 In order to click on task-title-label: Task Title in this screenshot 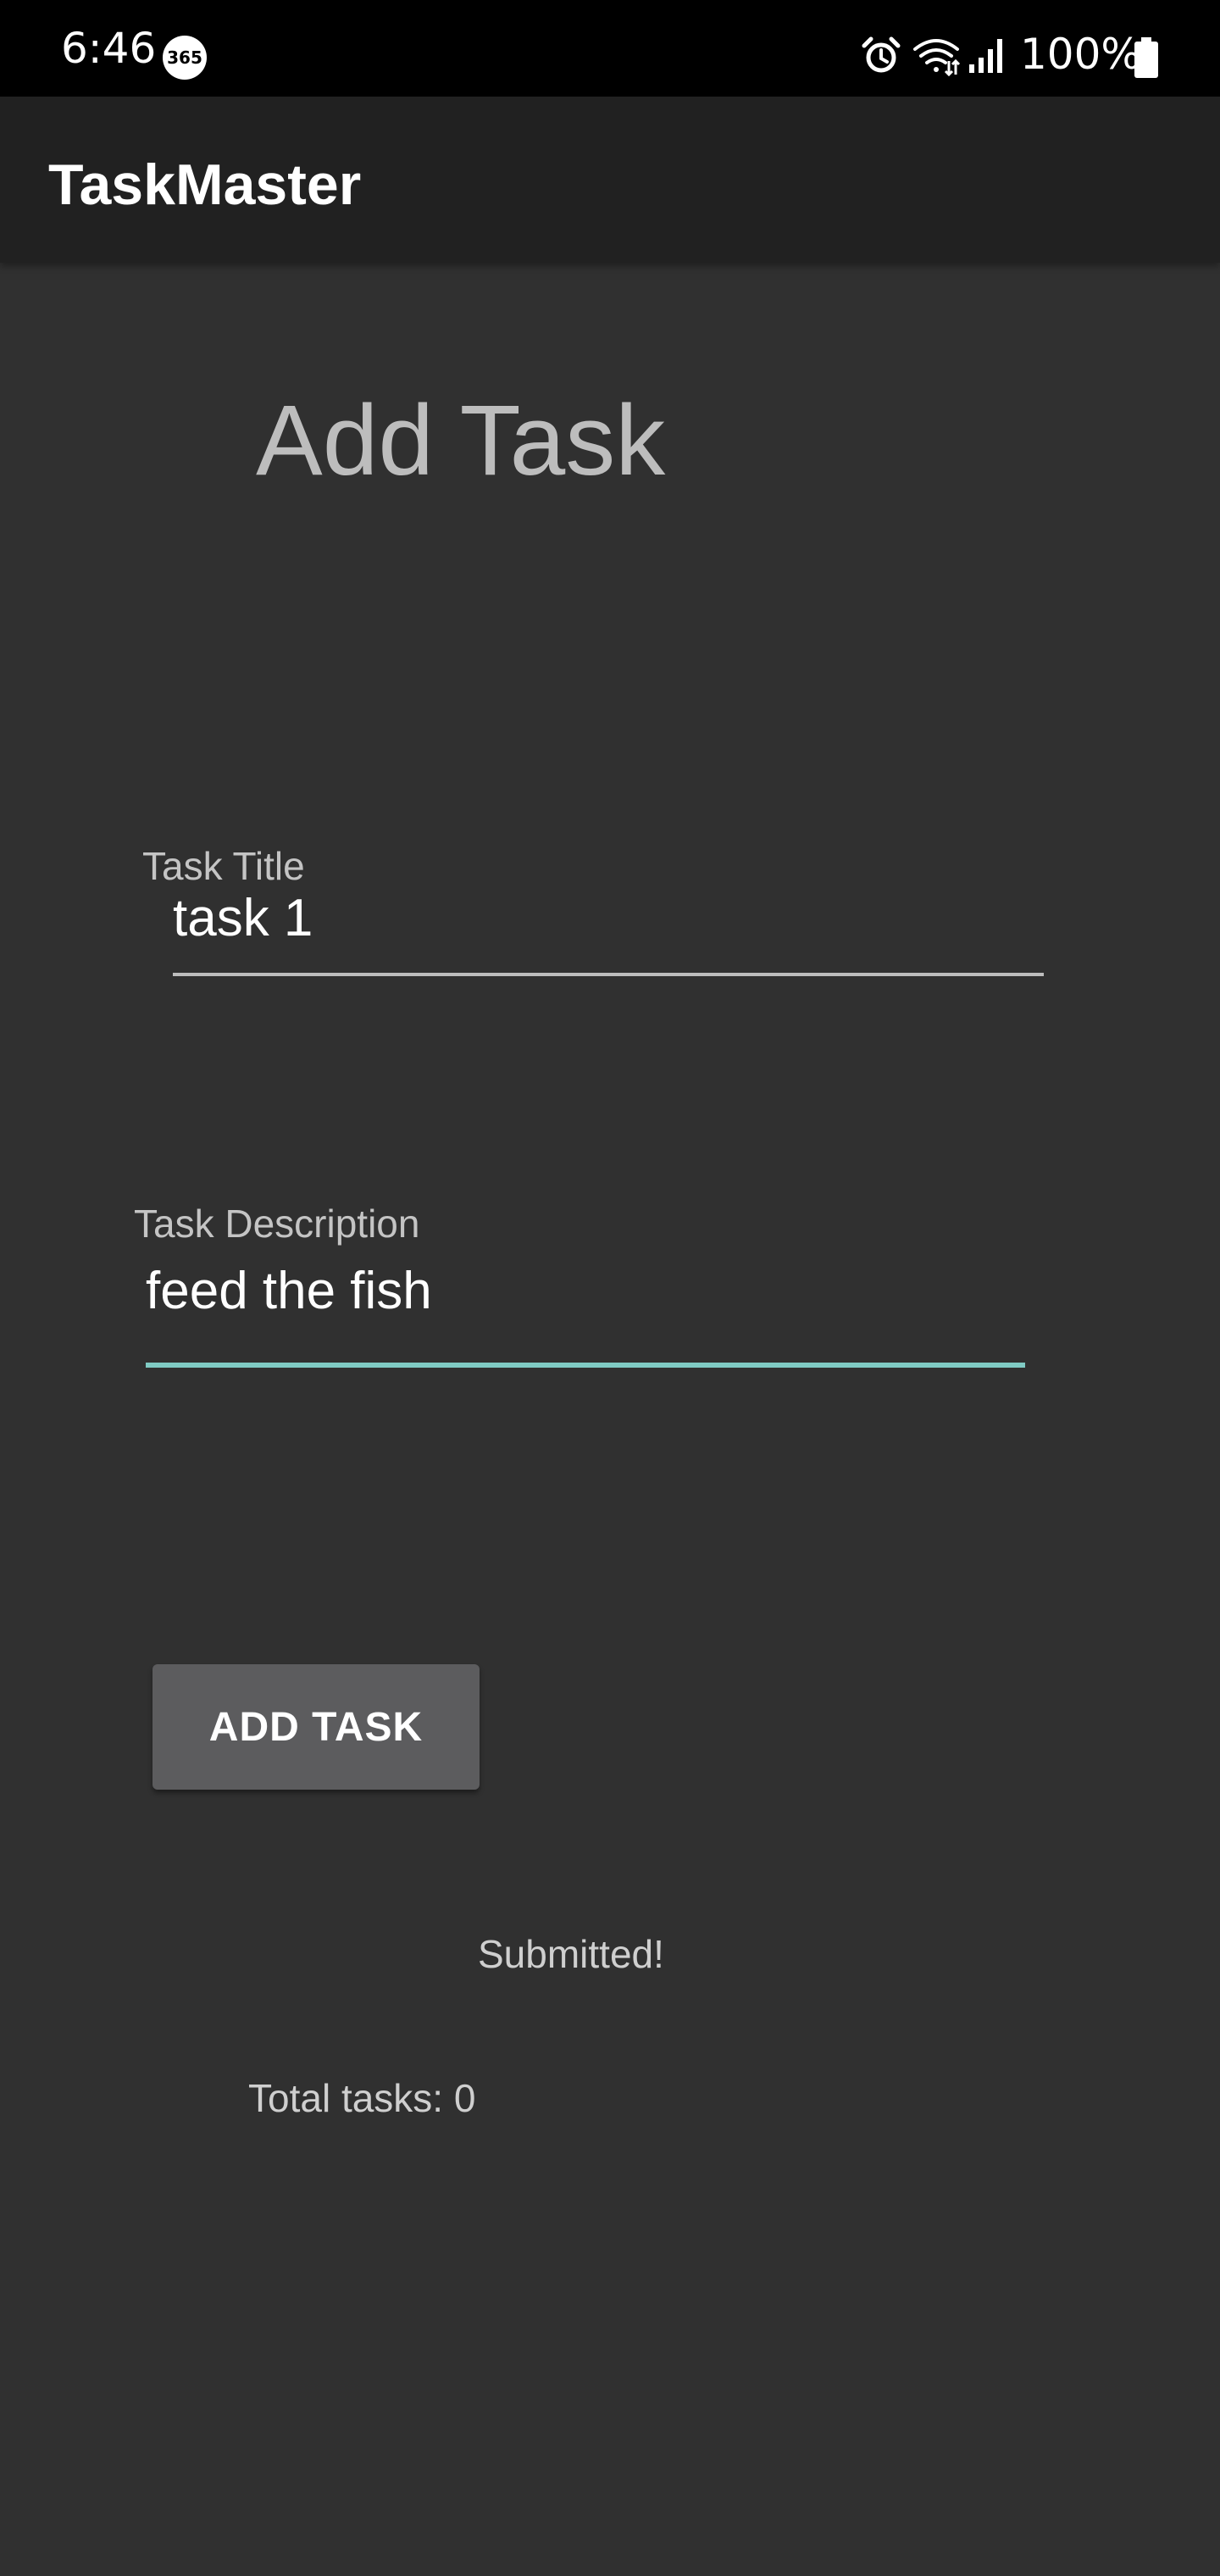, I will do `click(223, 866)`.